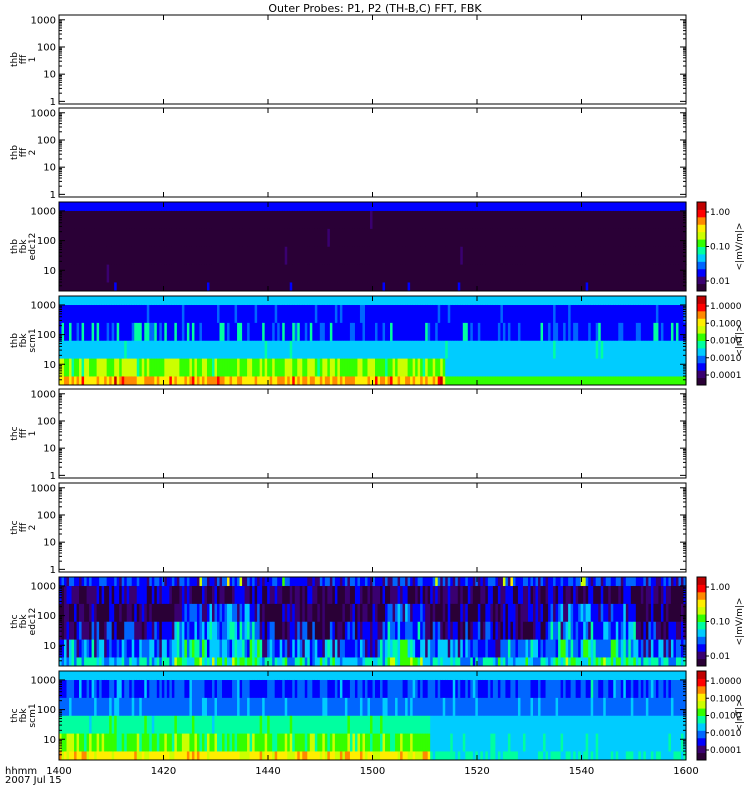  Describe the element at coordinates (726, 376) in the screenshot. I see `colorbar-tick-label: 0.0001` at that location.